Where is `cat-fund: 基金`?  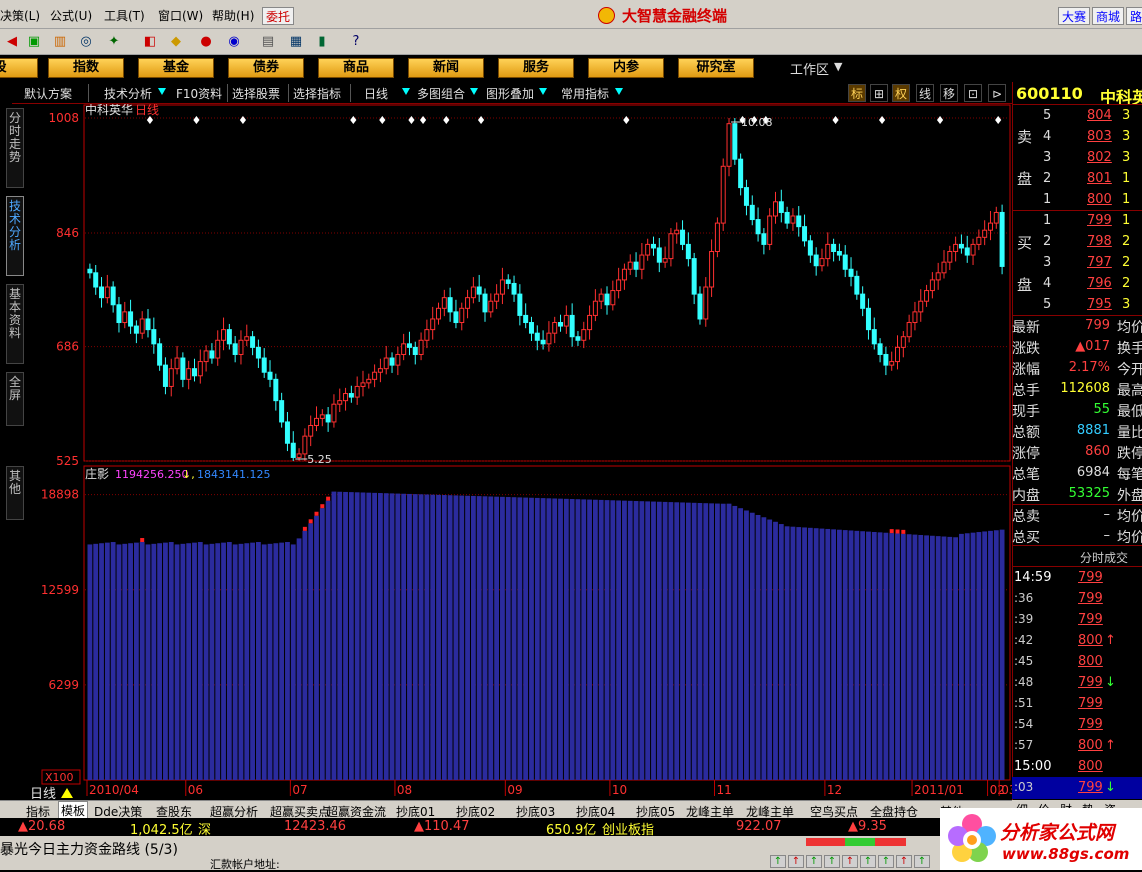
cat-fund: 基金 is located at coordinates (176, 68).